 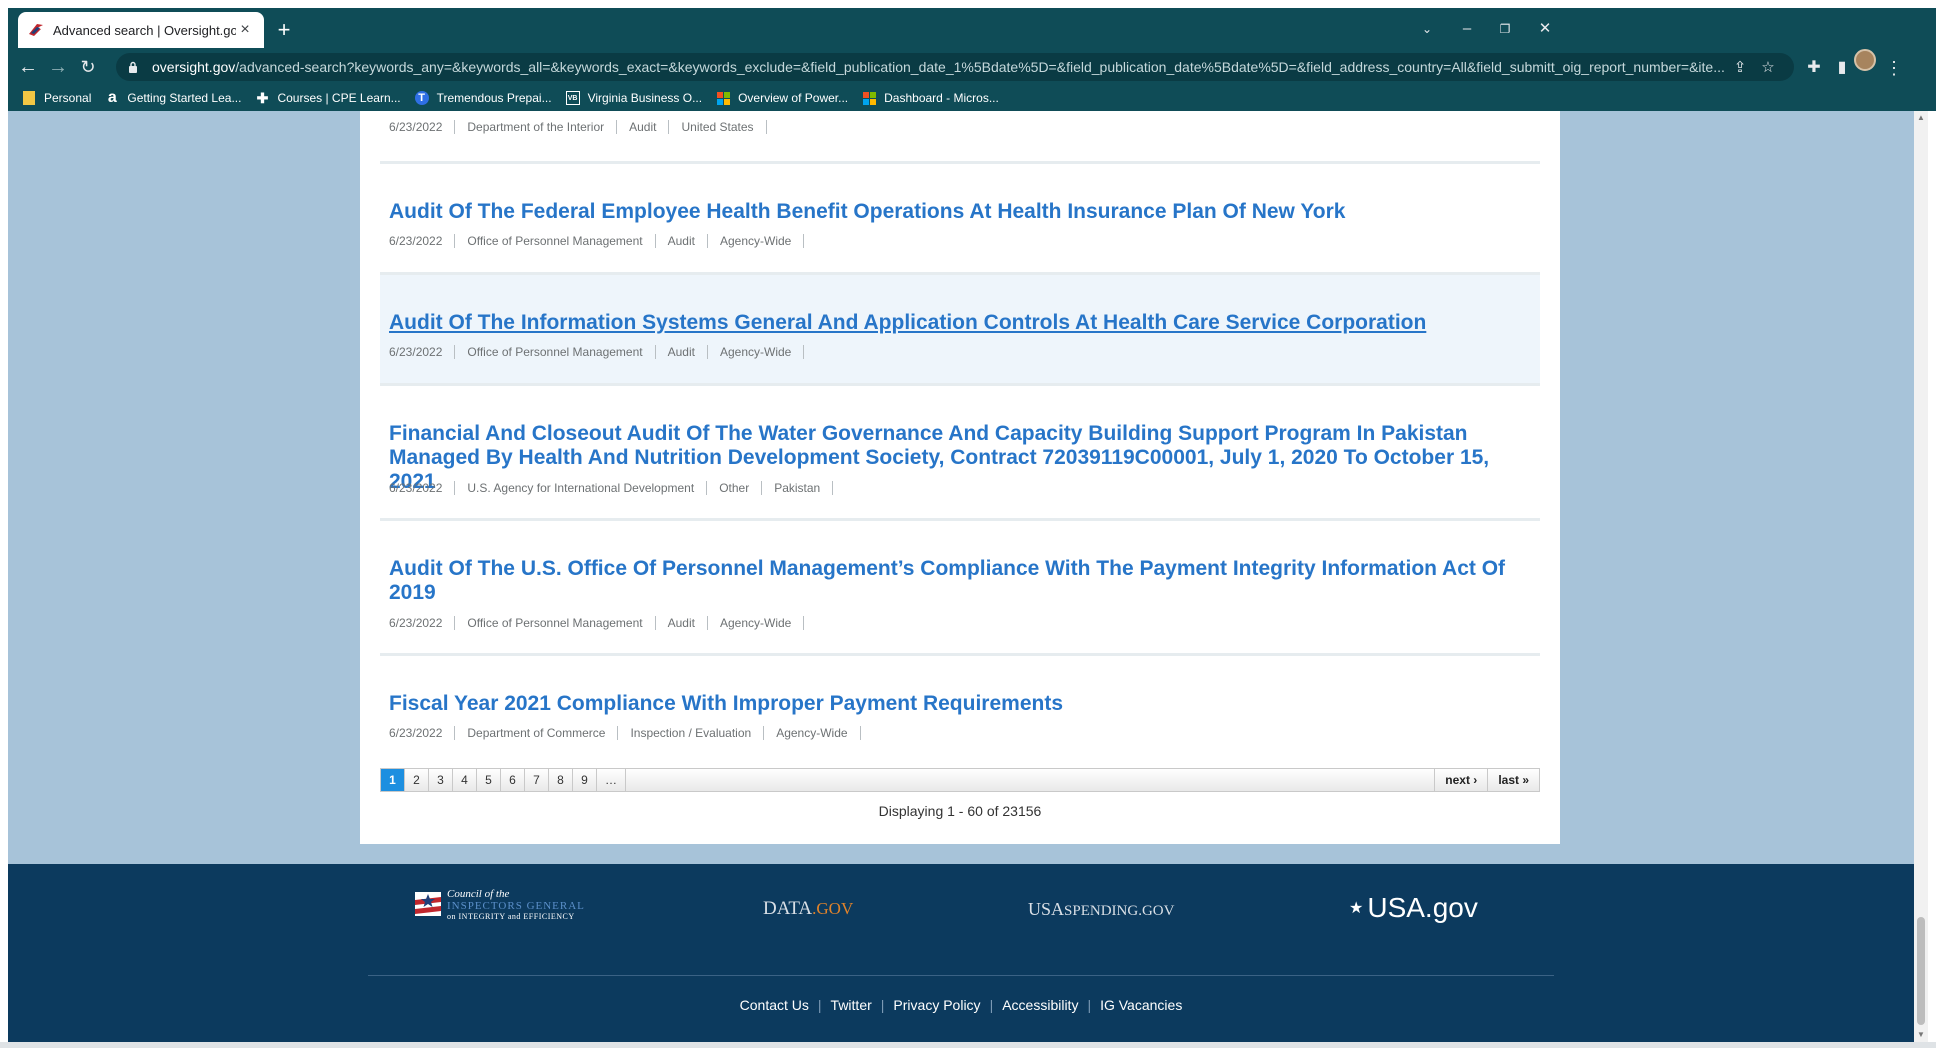 What do you see at coordinates (489, 780) in the screenshot?
I see `page-5-link: 5` at bounding box center [489, 780].